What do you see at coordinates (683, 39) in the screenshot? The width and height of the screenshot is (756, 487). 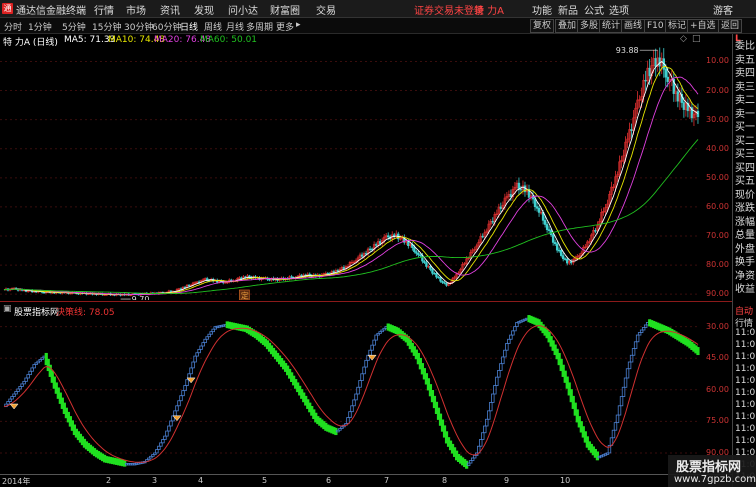 I see `panel-settings-icon: ◇` at bounding box center [683, 39].